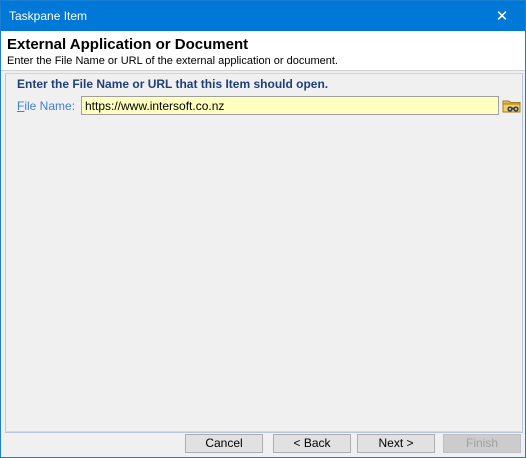 The width and height of the screenshot is (526, 458). I want to click on file-name-label-rest: ile Name:, so click(50, 106).